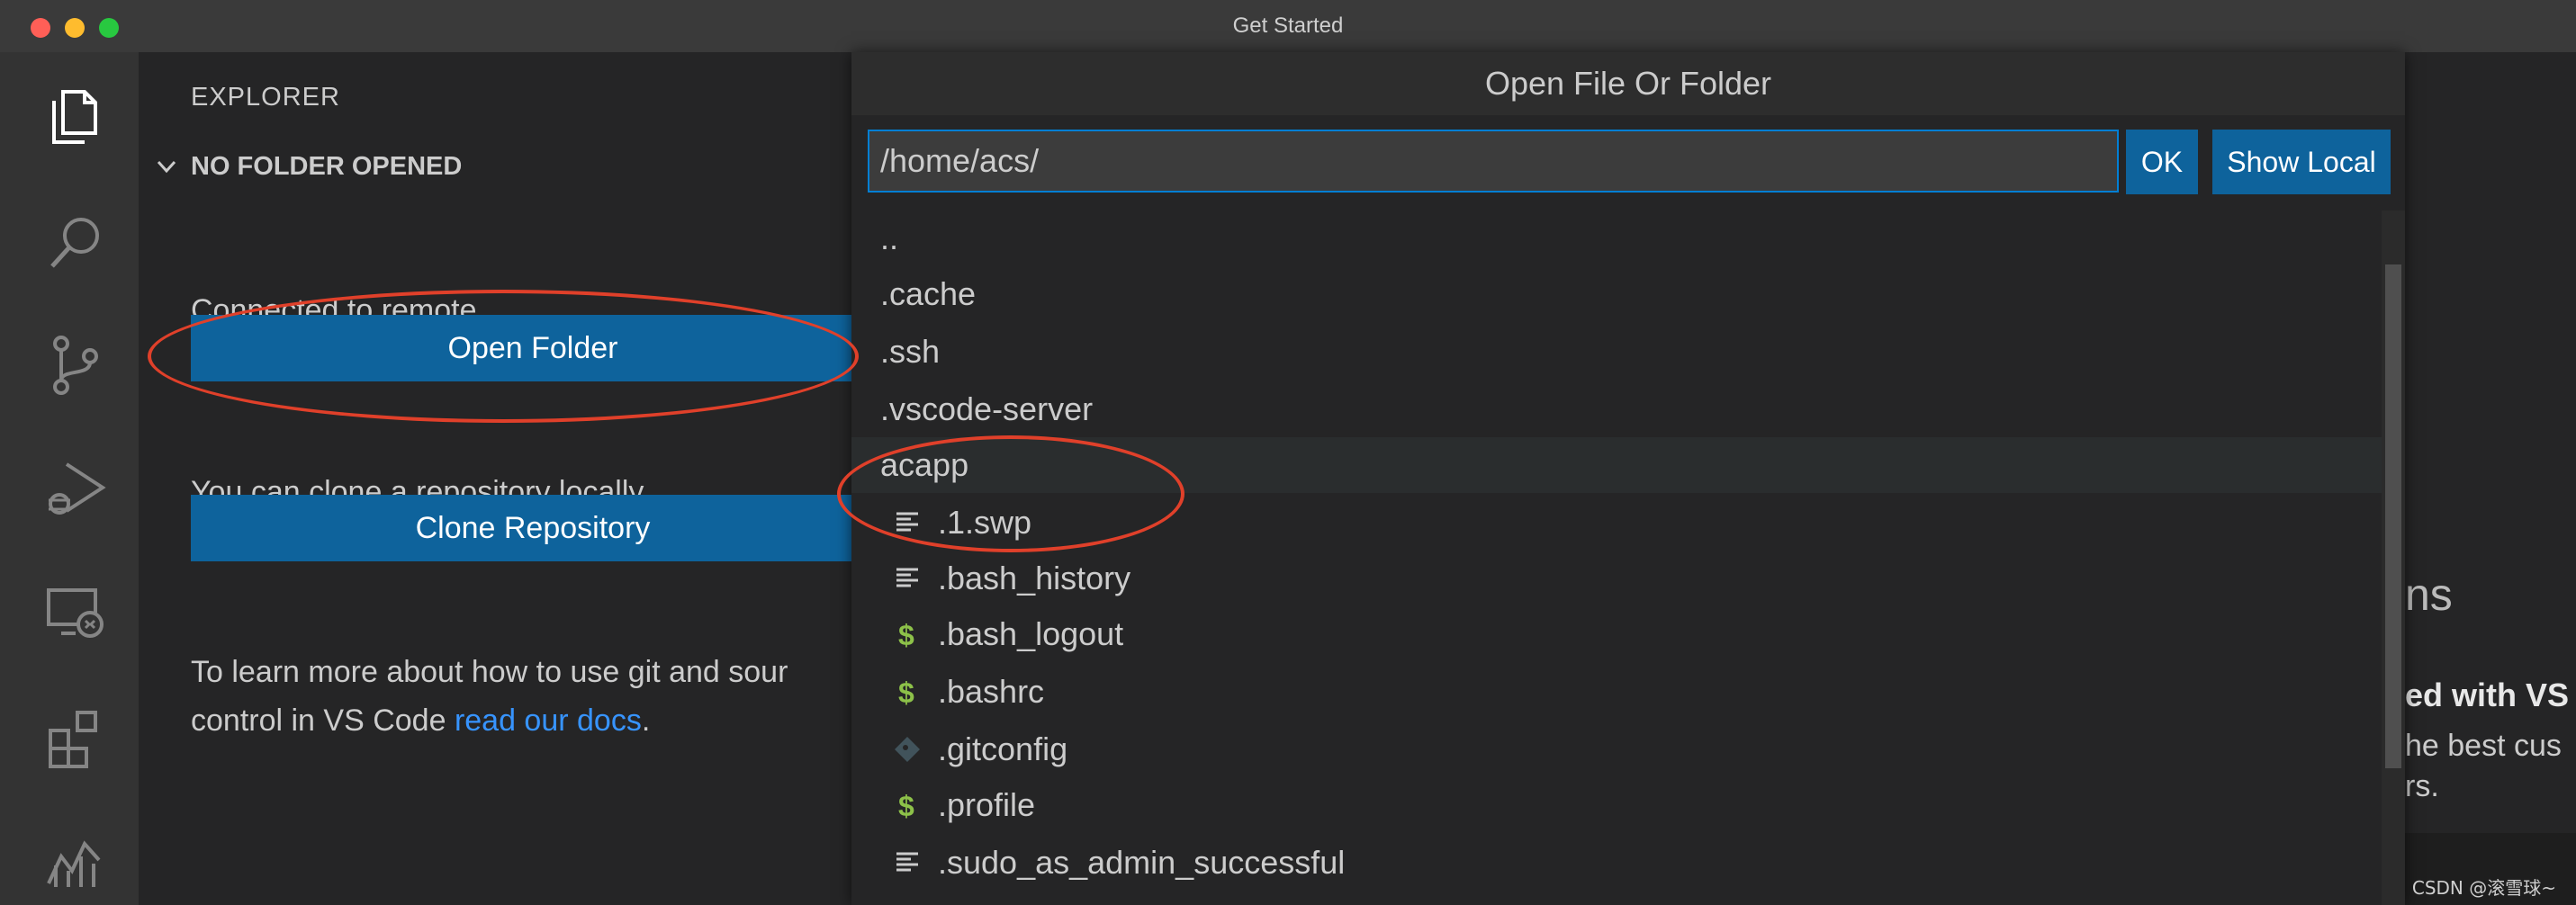  Describe the element at coordinates (76, 489) in the screenshot. I see `run-debug-icon` at that location.